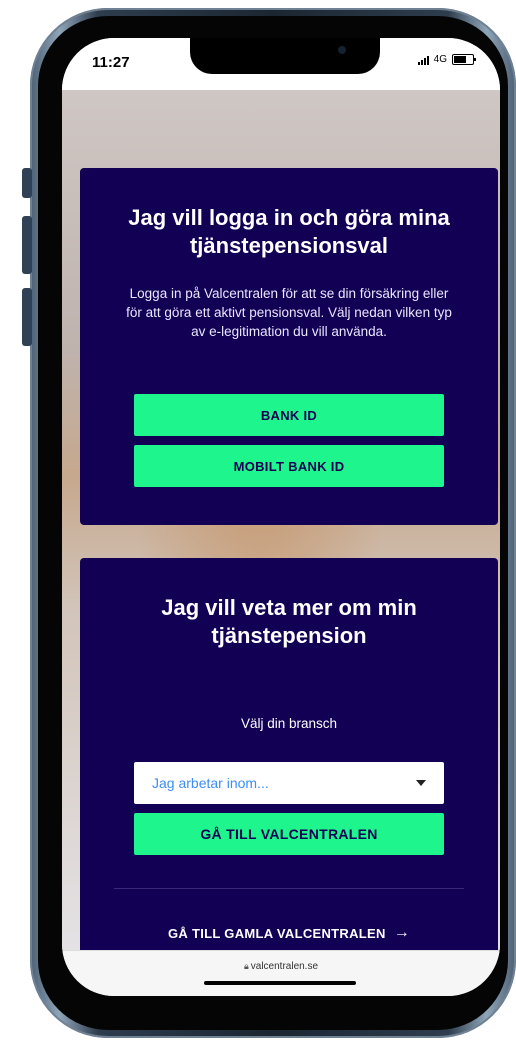 This screenshot has width=516, height=1041. I want to click on volume-up-button, so click(27, 245).